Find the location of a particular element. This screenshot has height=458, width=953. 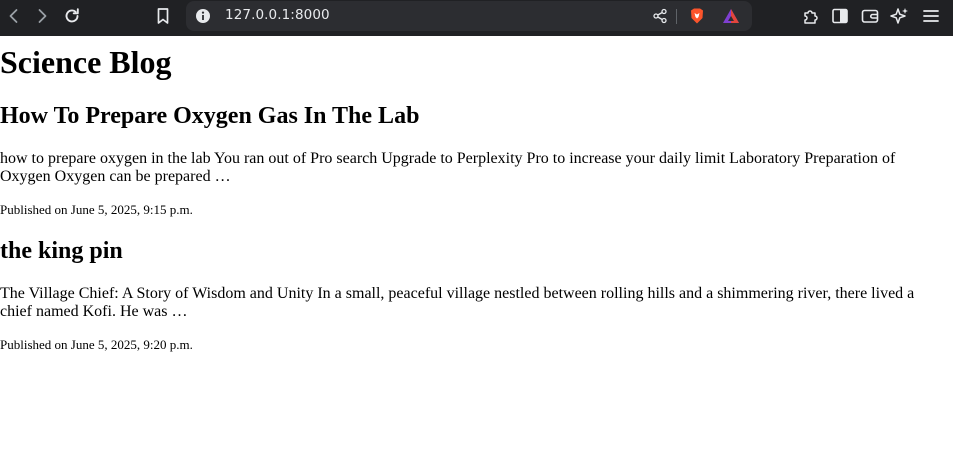

wallet-icon is located at coordinates (870, 16).